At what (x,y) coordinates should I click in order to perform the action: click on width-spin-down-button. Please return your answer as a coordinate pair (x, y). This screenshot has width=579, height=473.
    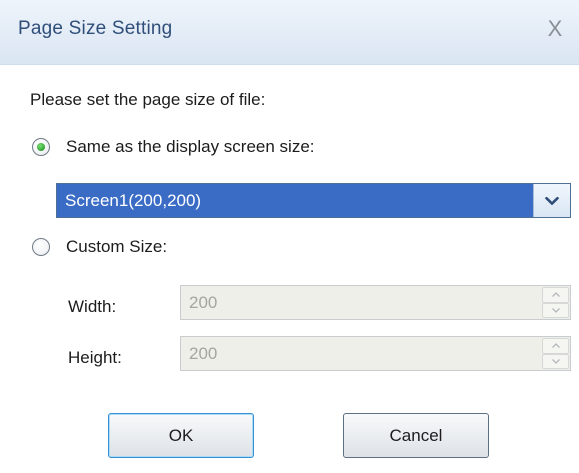
    Looking at the image, I should click on (555, 310).